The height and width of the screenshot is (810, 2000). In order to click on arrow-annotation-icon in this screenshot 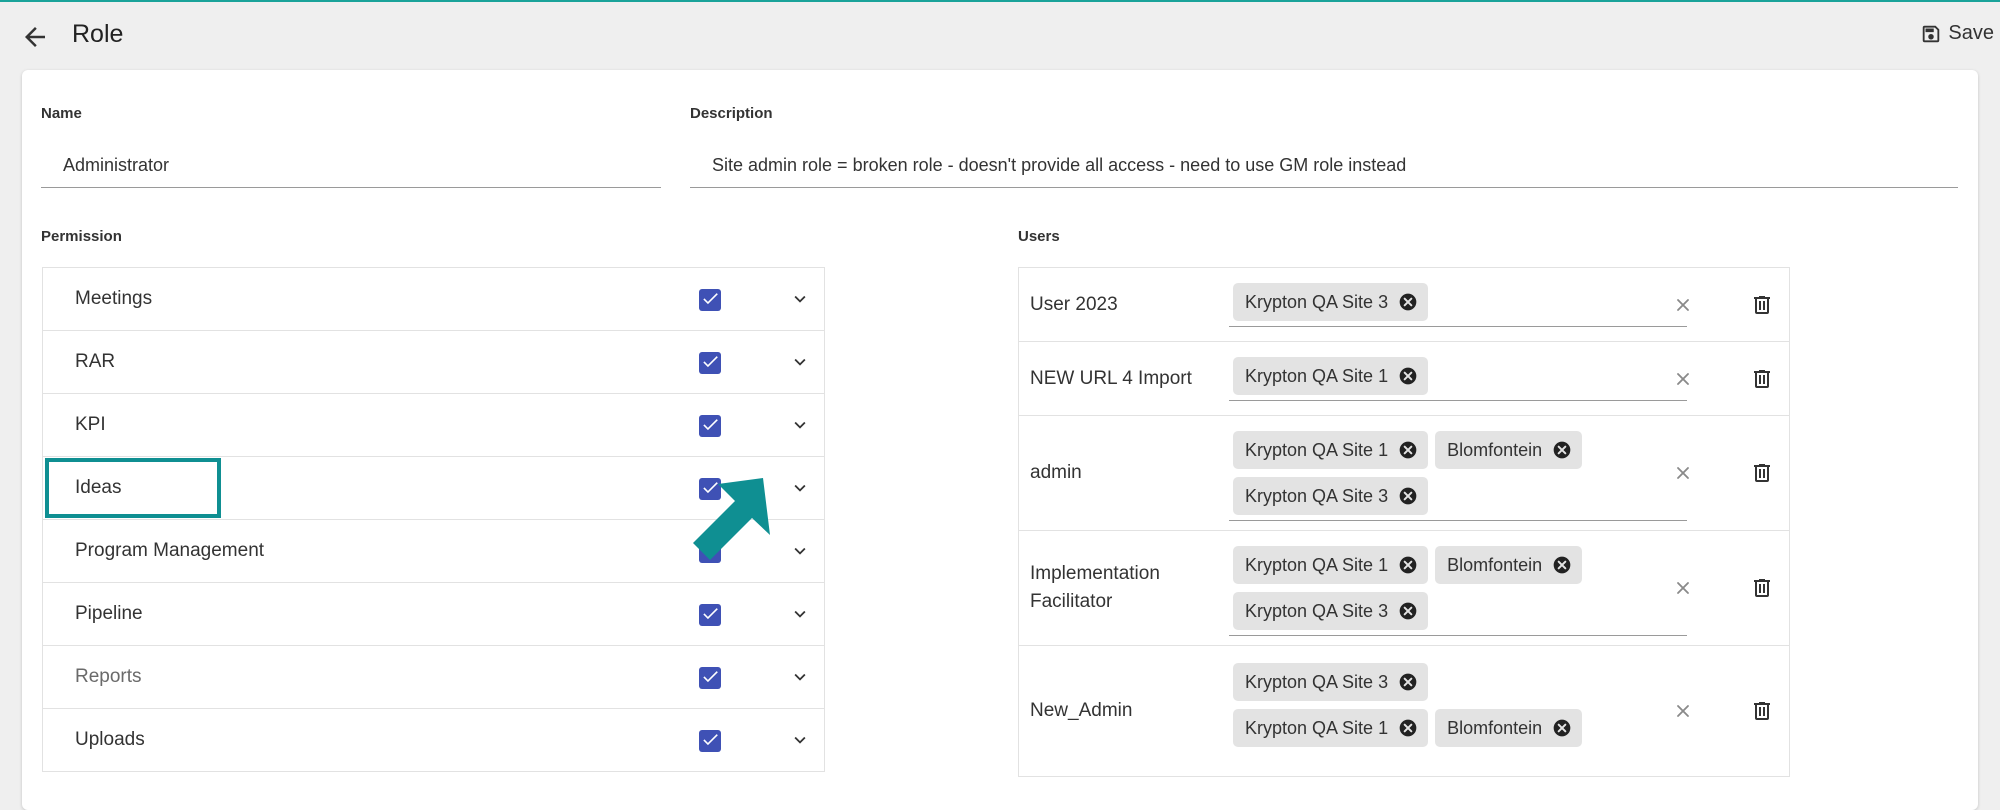, I will do `click(731, 519)`.